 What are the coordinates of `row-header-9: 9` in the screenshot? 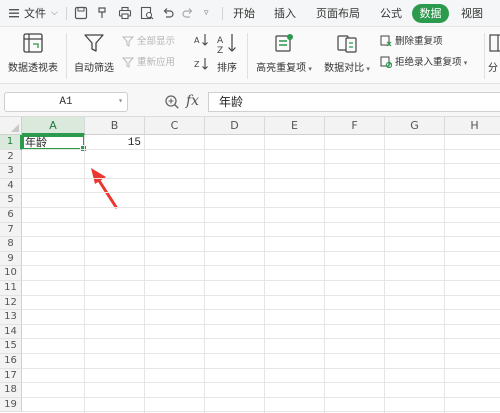 It's located at (11, 259).